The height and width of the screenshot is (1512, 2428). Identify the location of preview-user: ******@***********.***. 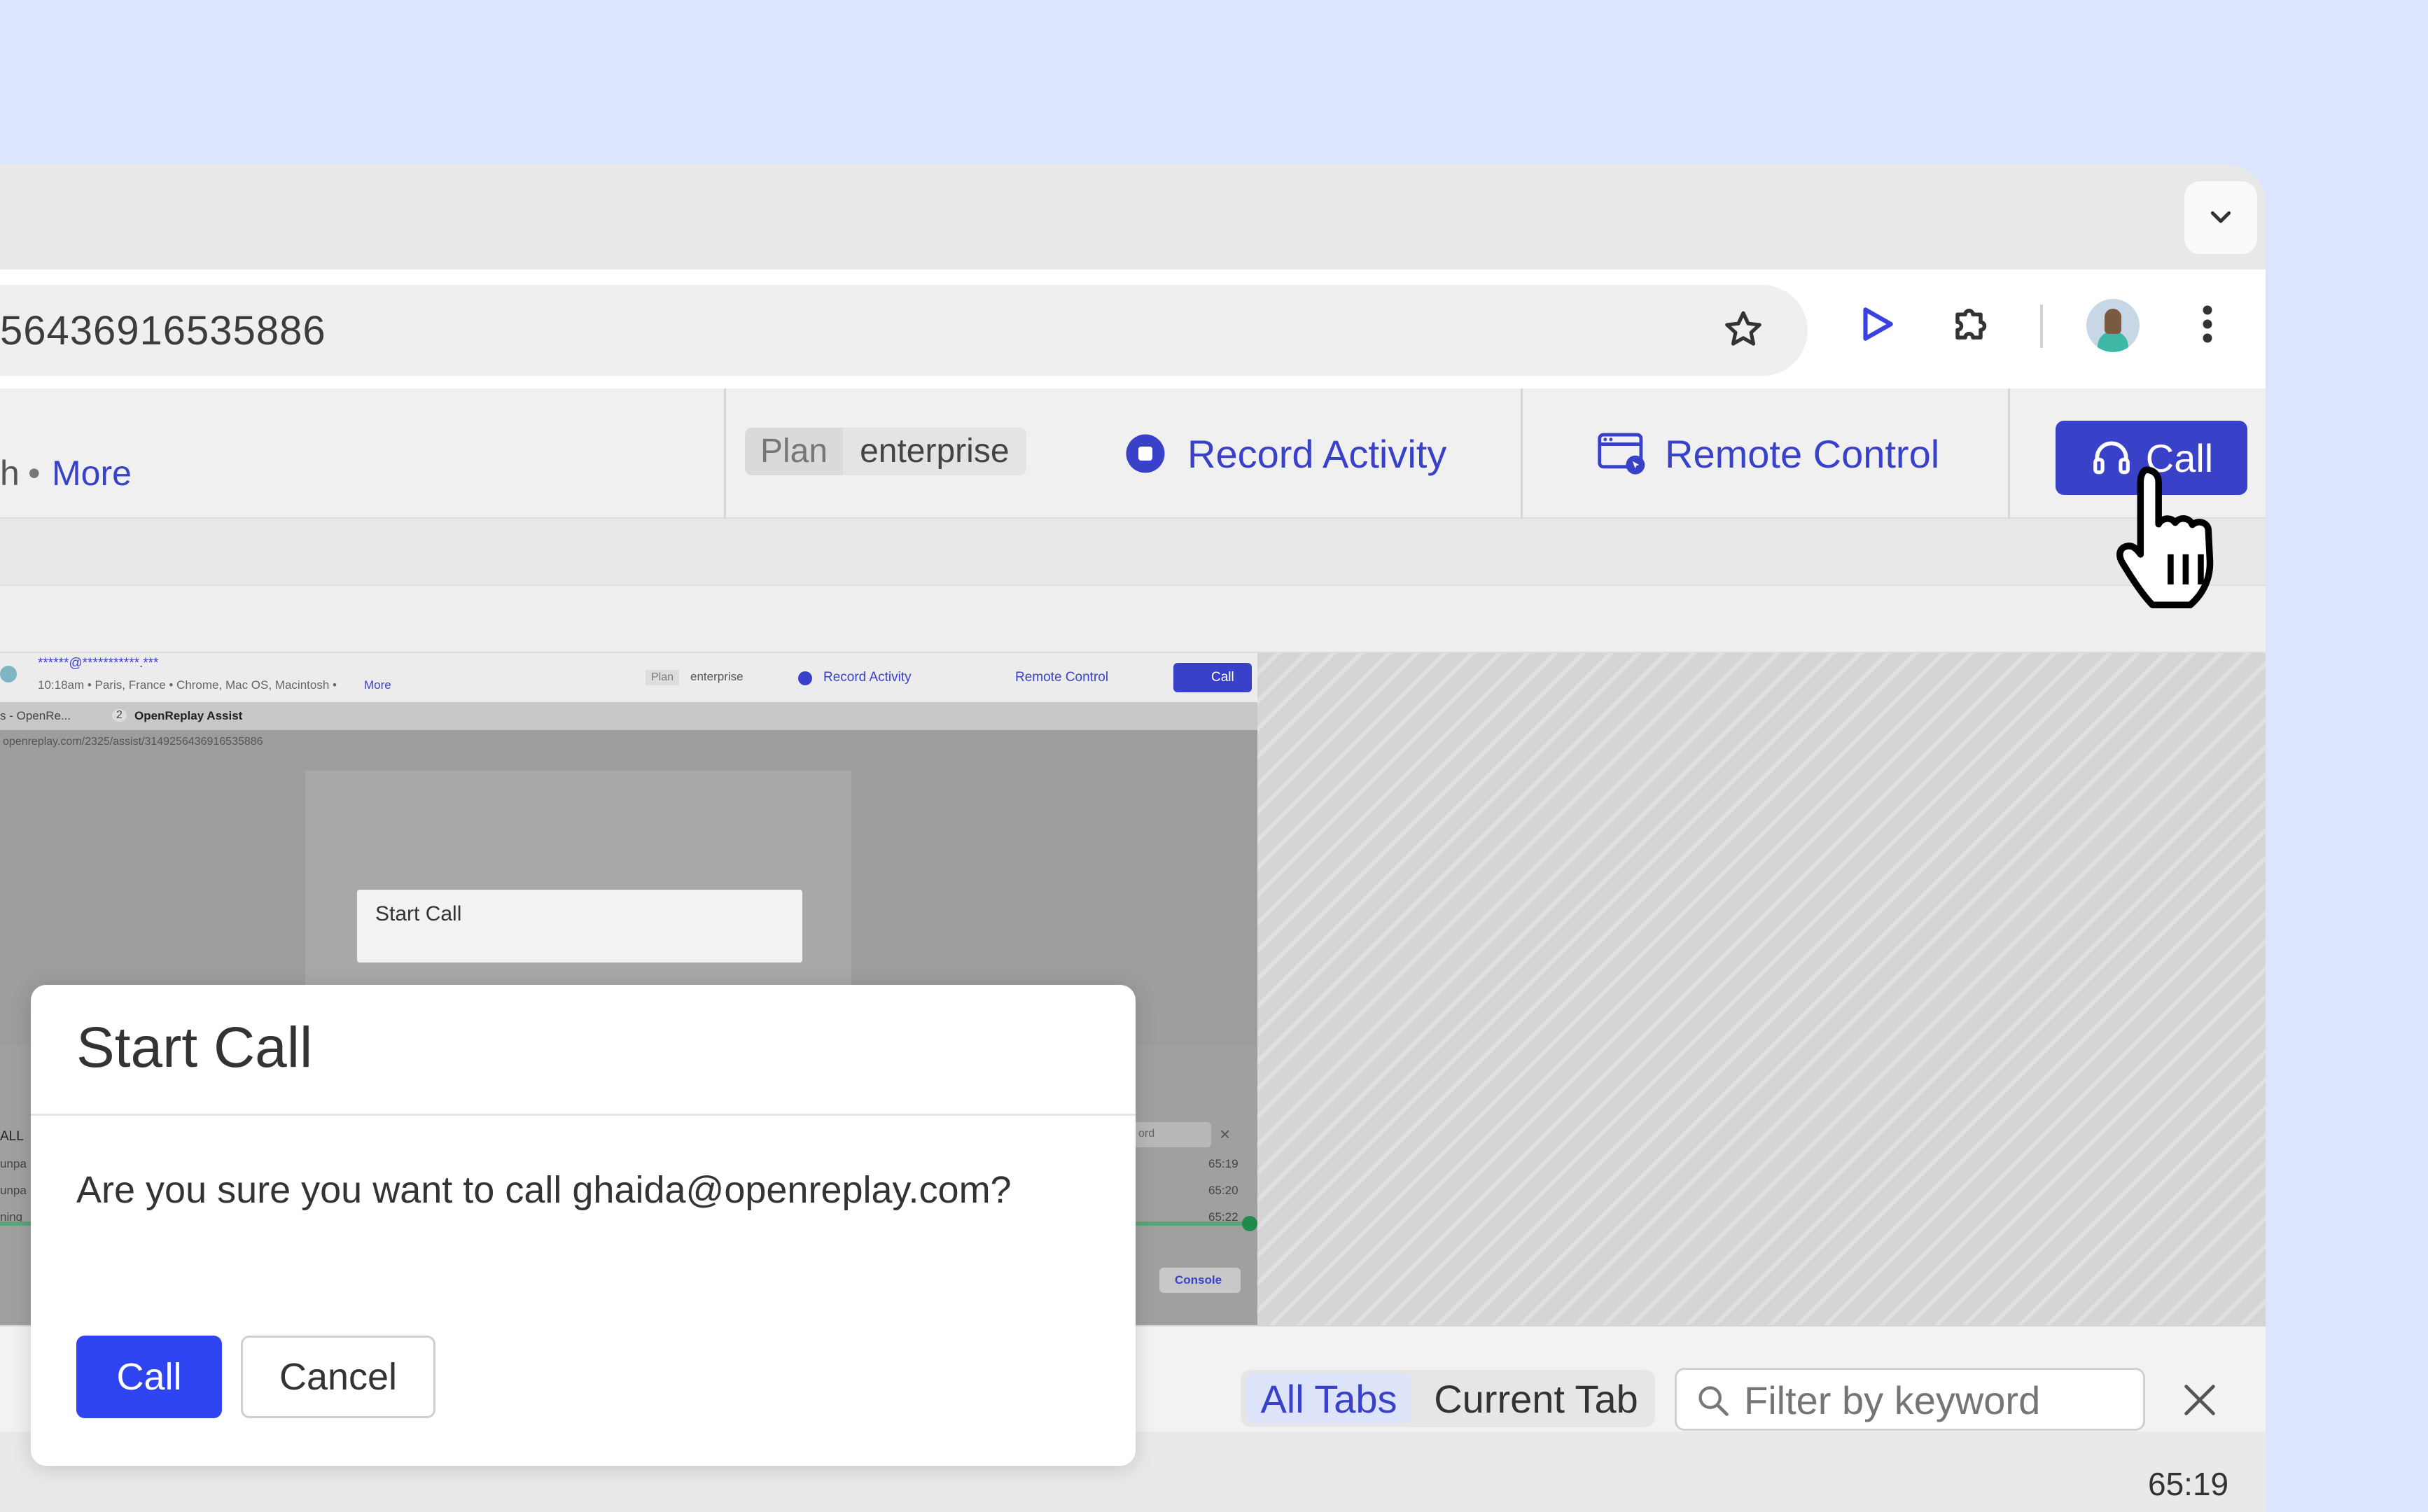
(98, 663).